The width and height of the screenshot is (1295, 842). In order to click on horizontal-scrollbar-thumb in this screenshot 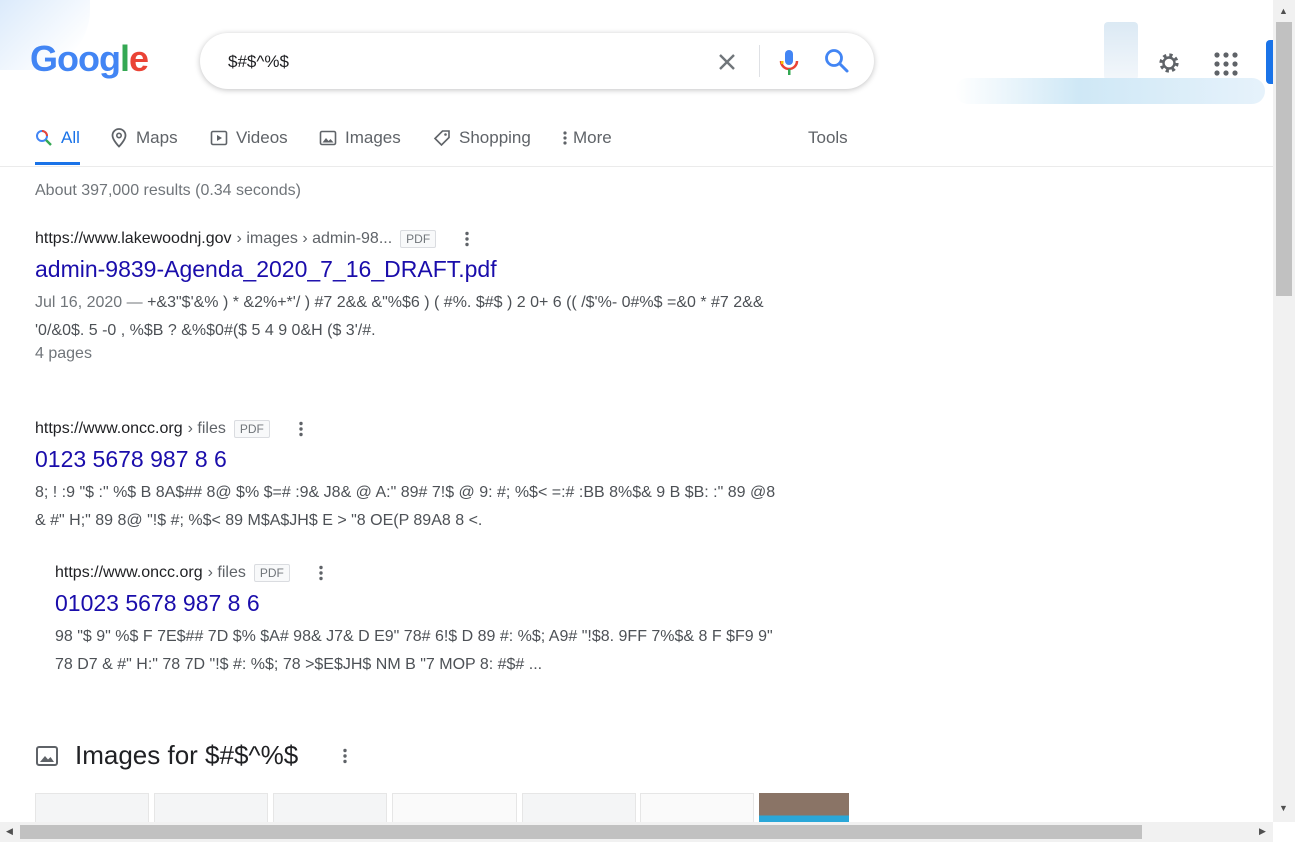, I will do `click(581, 832)`.